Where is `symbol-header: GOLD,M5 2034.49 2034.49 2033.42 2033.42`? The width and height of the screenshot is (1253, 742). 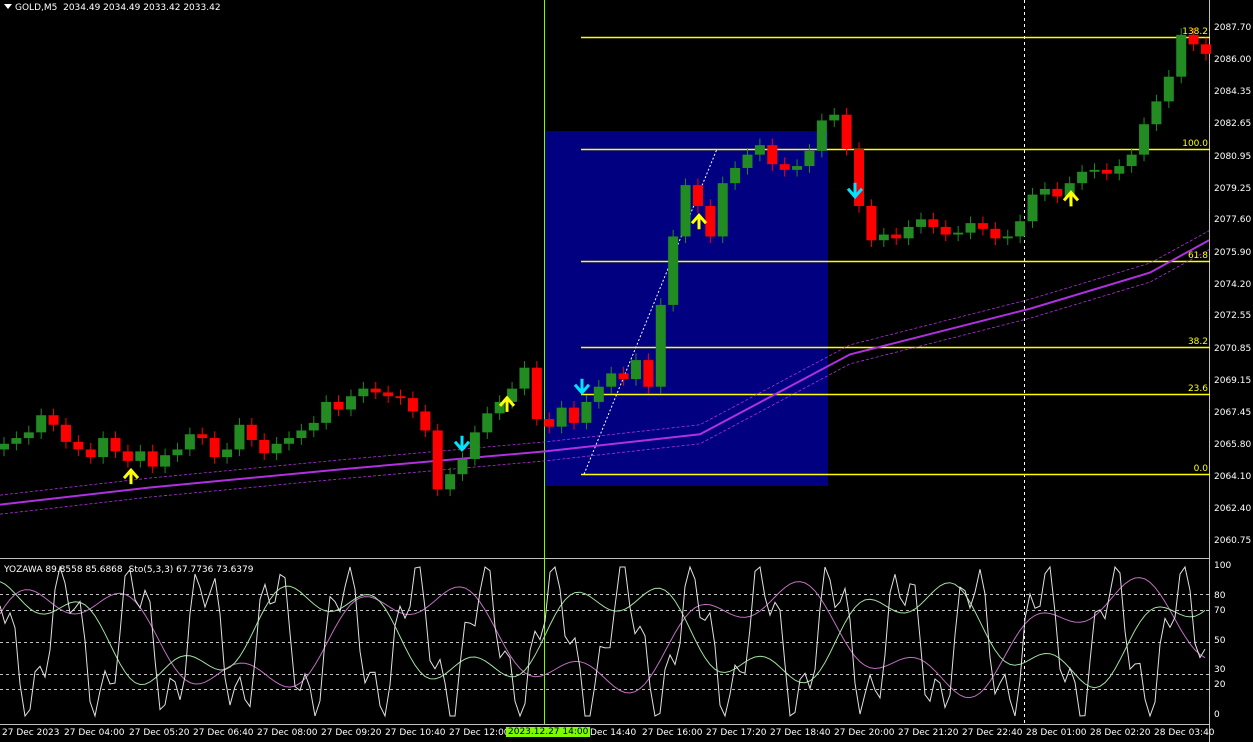
symbol-header: GOLD,M5 2034.49 2034.49 2033.42 2033.42 is located at coordinates (112, 8).